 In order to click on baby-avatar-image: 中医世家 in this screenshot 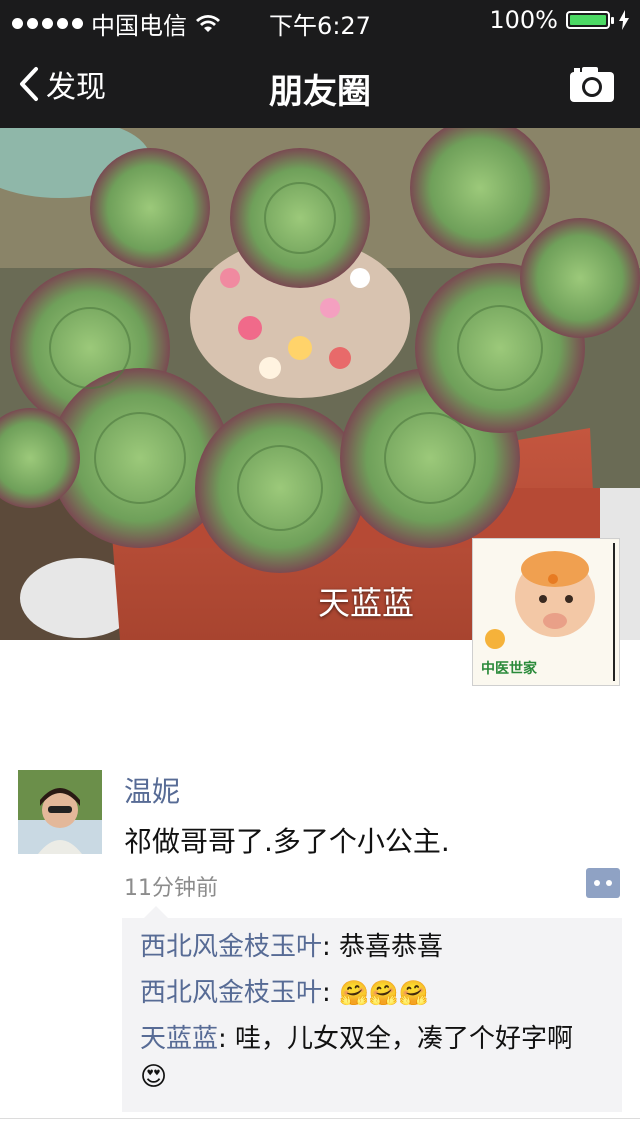, I will do `click(546, 612)`.